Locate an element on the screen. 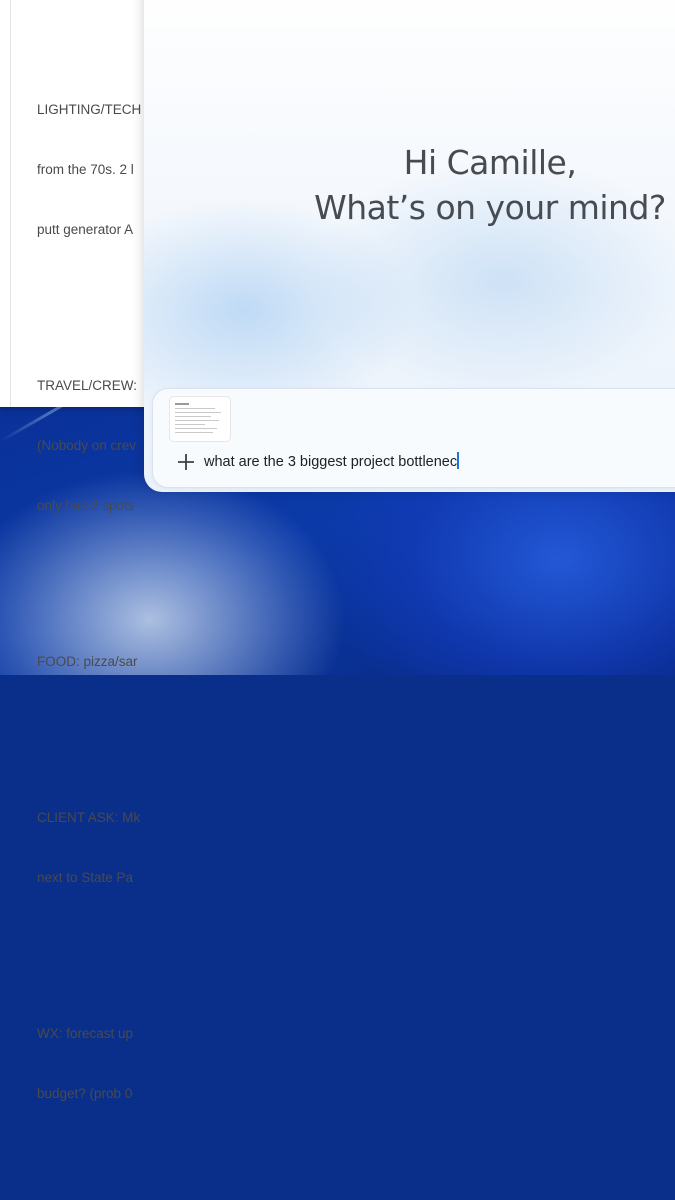 The width and height of the screenshot is (675, 1200). prompt-input: what are the 3 biggest project bottlenec is located at coordinates (354, 462).